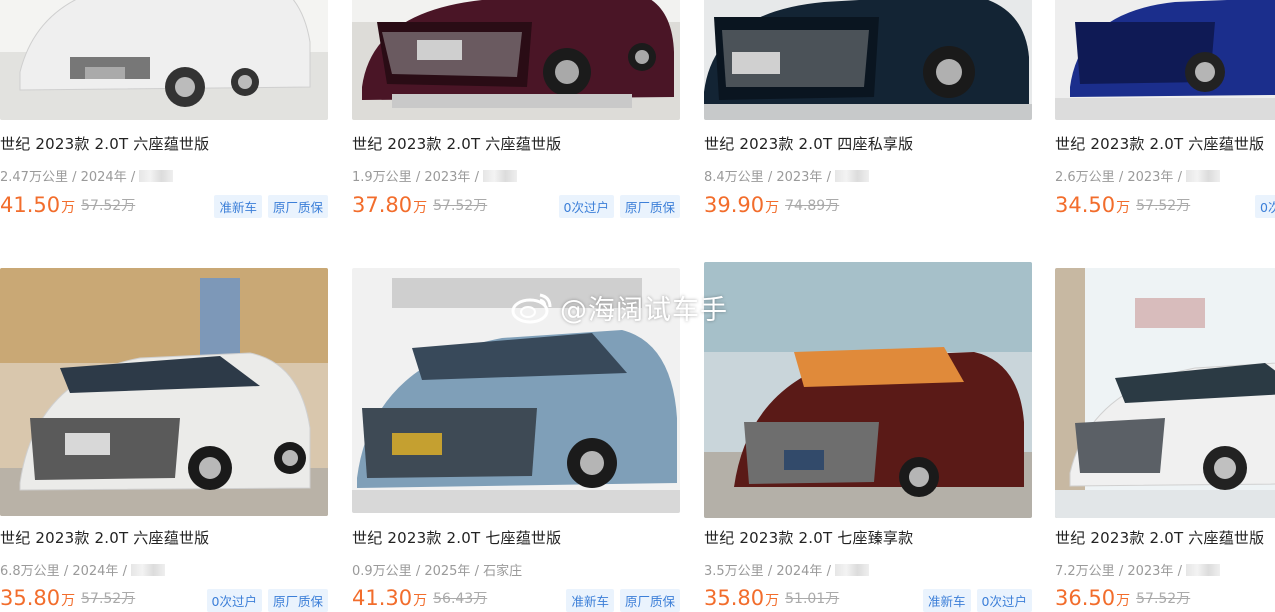  Describe the element at coordinates (503, 571) in the screenshot. I see `location: 石家庄` at that location.